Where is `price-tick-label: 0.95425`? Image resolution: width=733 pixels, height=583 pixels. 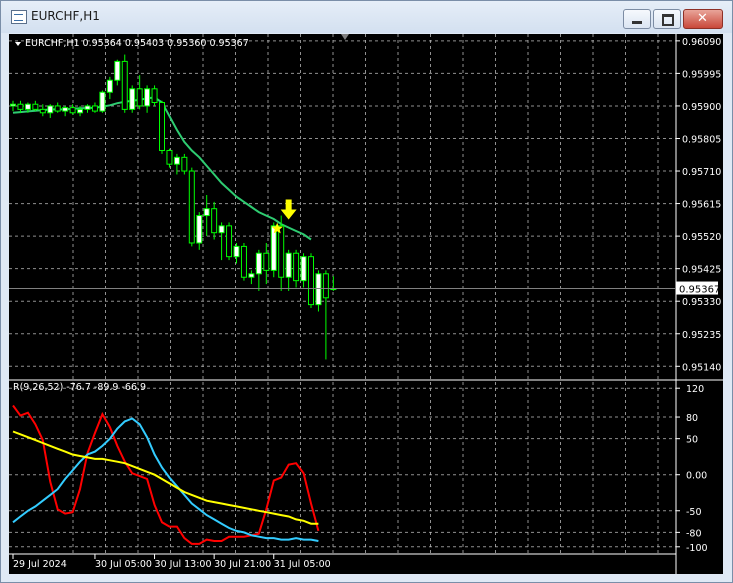
price-tick-label: 0.95425 is located at coordinates (701, 270).